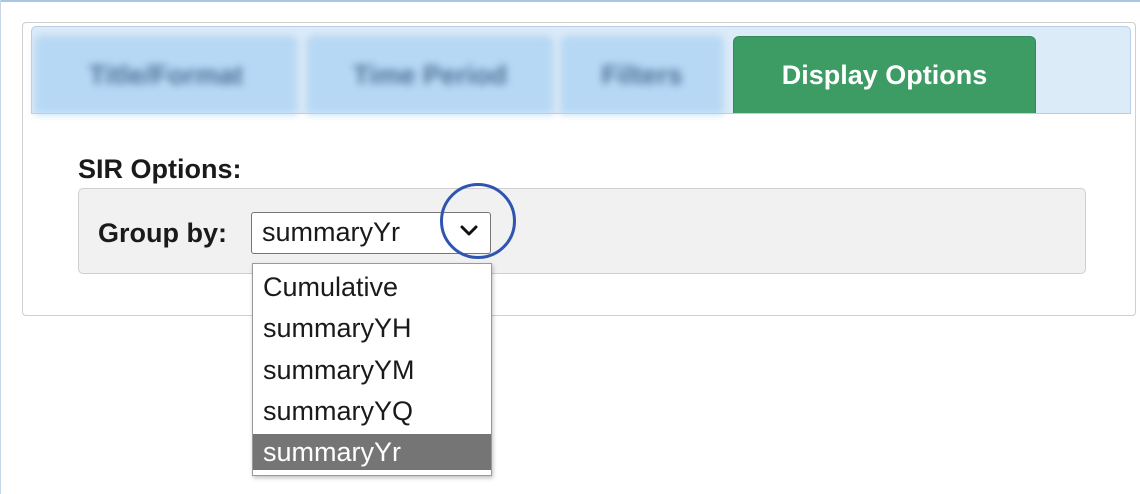  I want to click on tab-title-format: Title/Format, so click(166, 75).